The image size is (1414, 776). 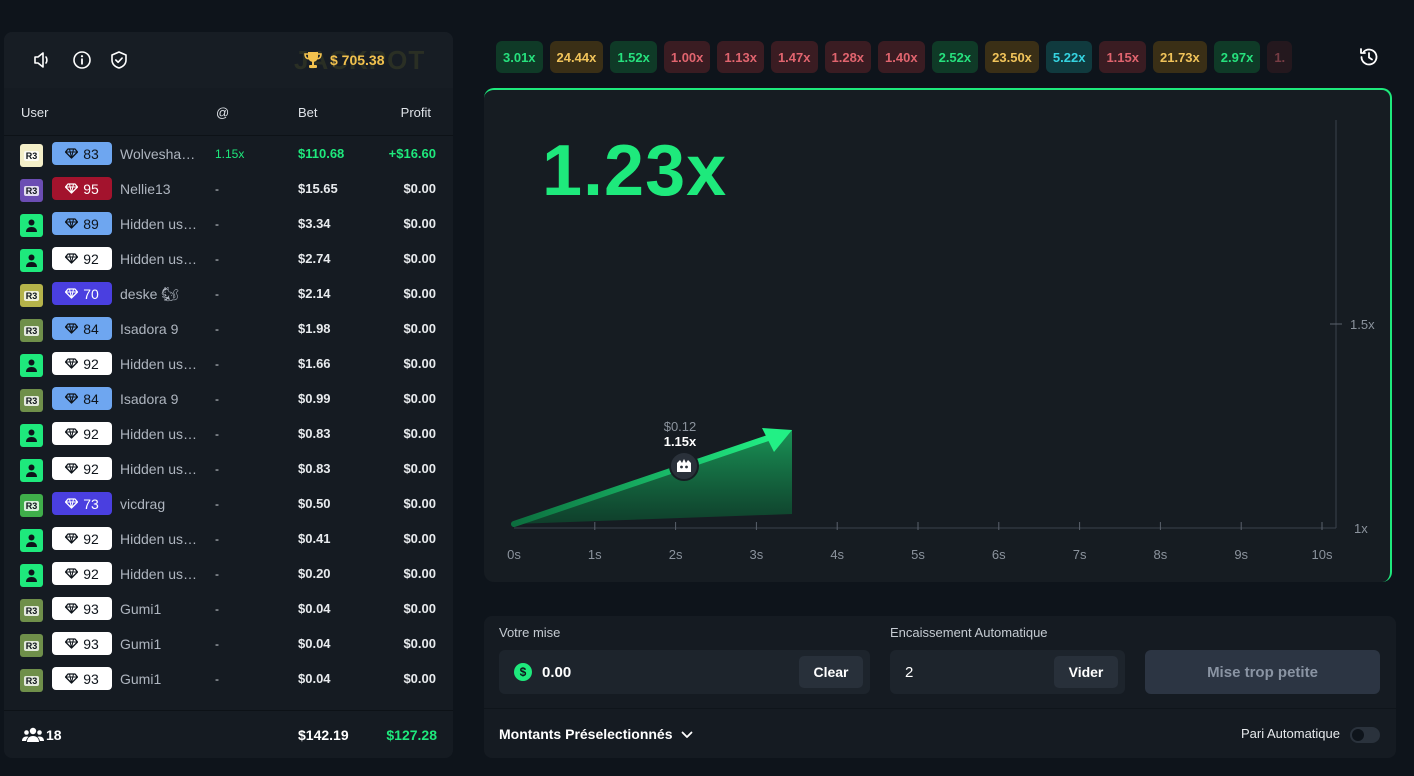 What do you see at coordinates (687, 734) in the screenshot?
I see `chevron-down-icon` at bounding box center [687, 734].